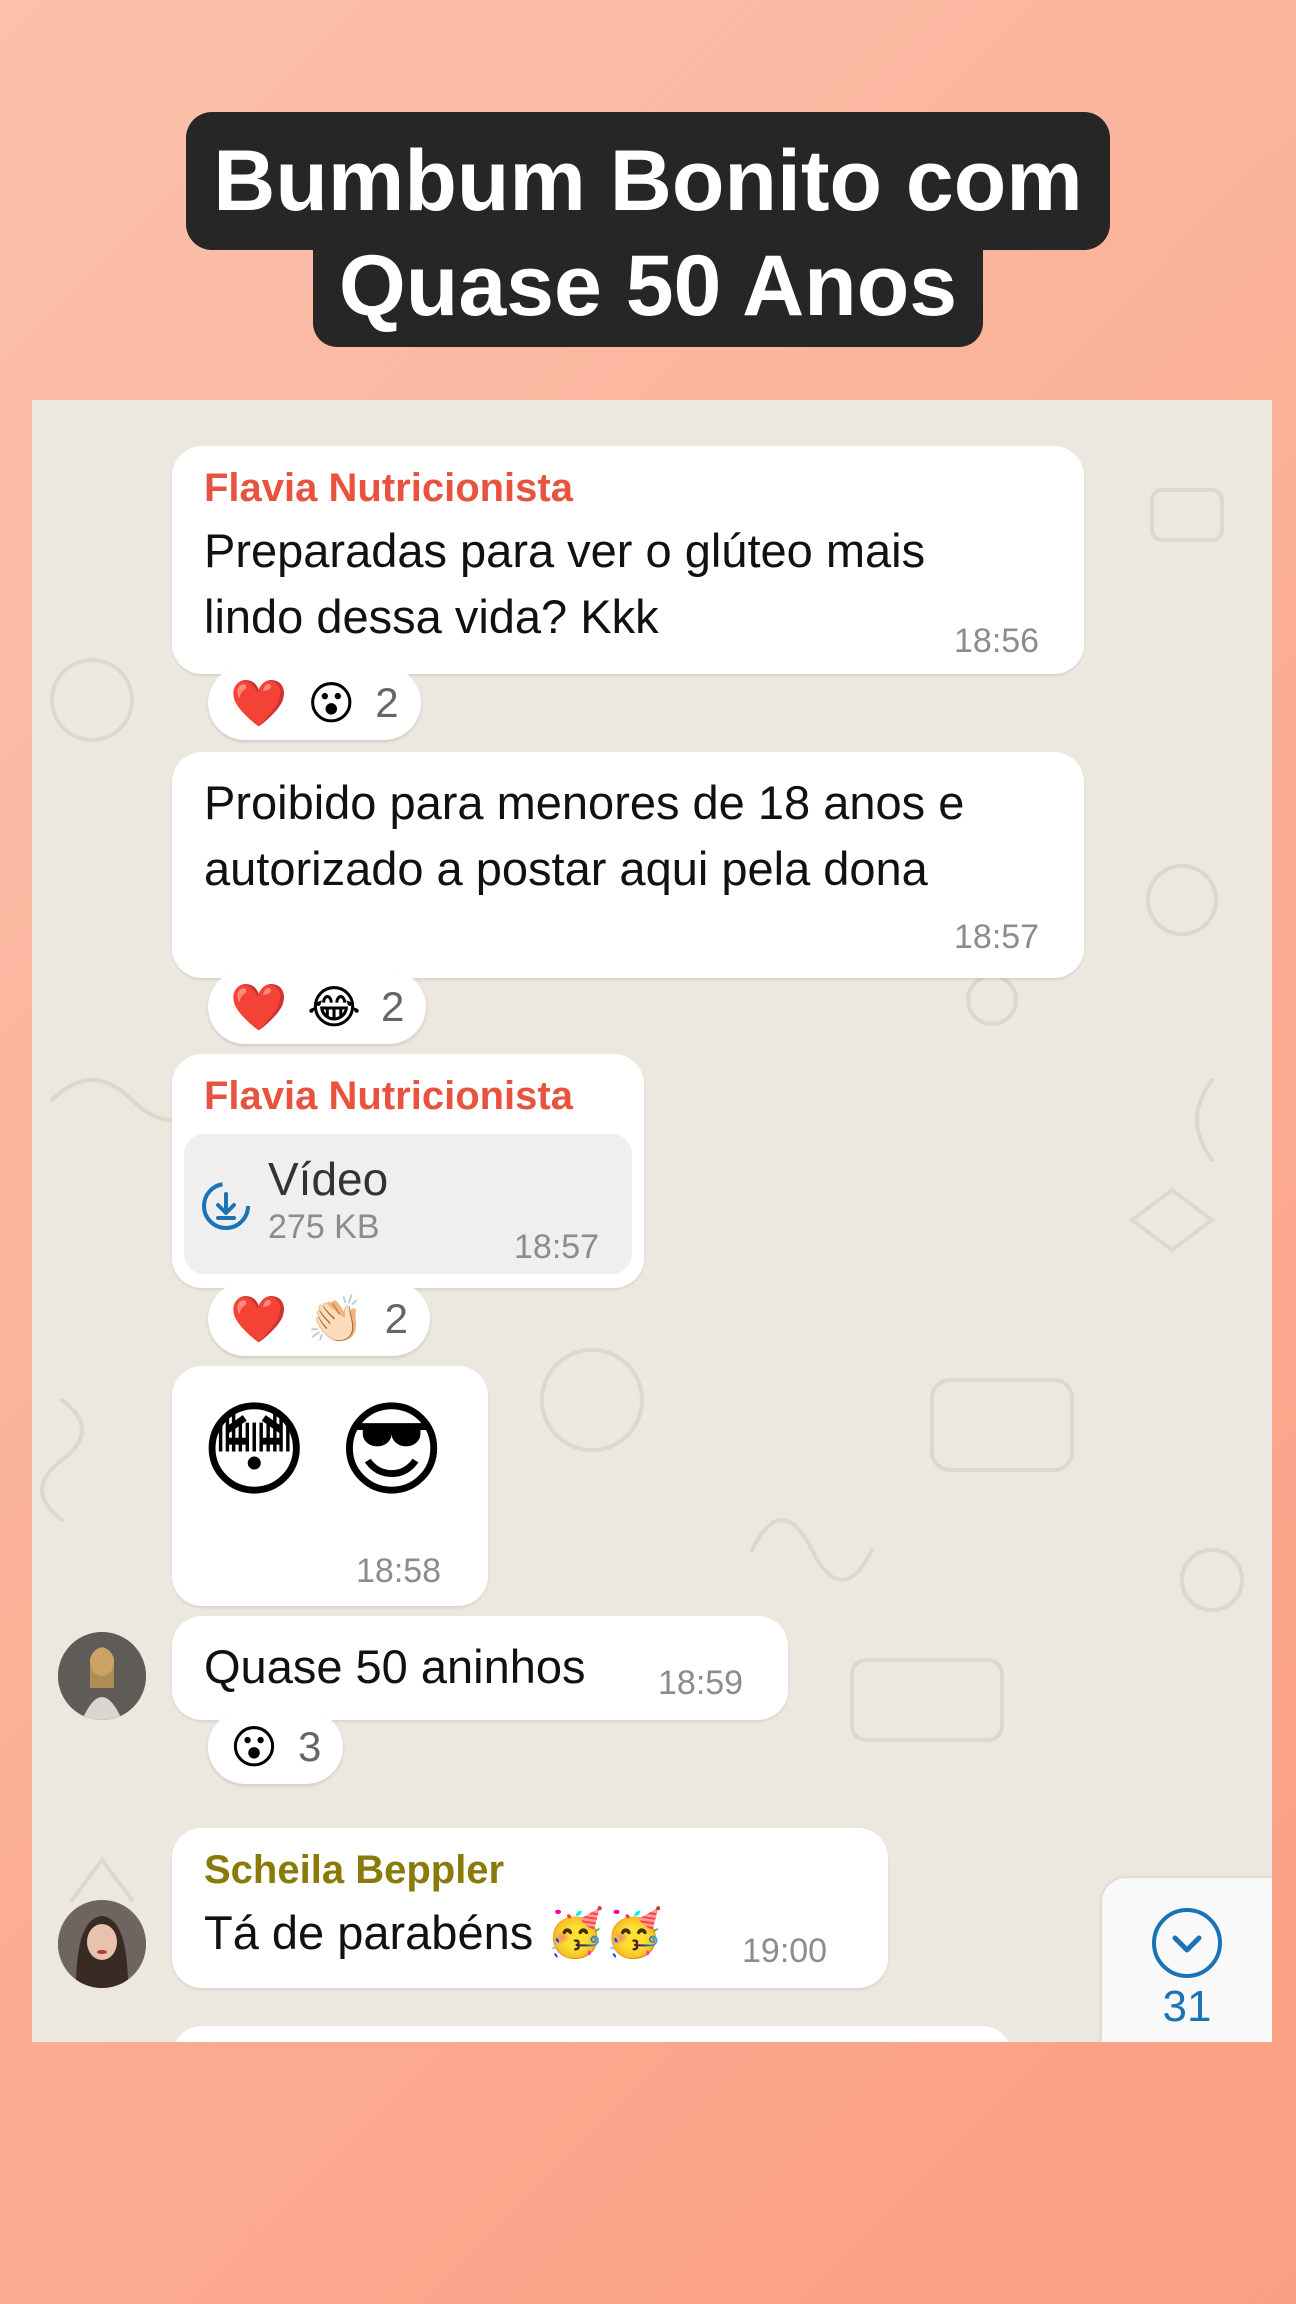  What do you see at coordinates (324, 1227) in the screenshot?
I see `video-size: 275 KB` at bounding box center [324, 1227].